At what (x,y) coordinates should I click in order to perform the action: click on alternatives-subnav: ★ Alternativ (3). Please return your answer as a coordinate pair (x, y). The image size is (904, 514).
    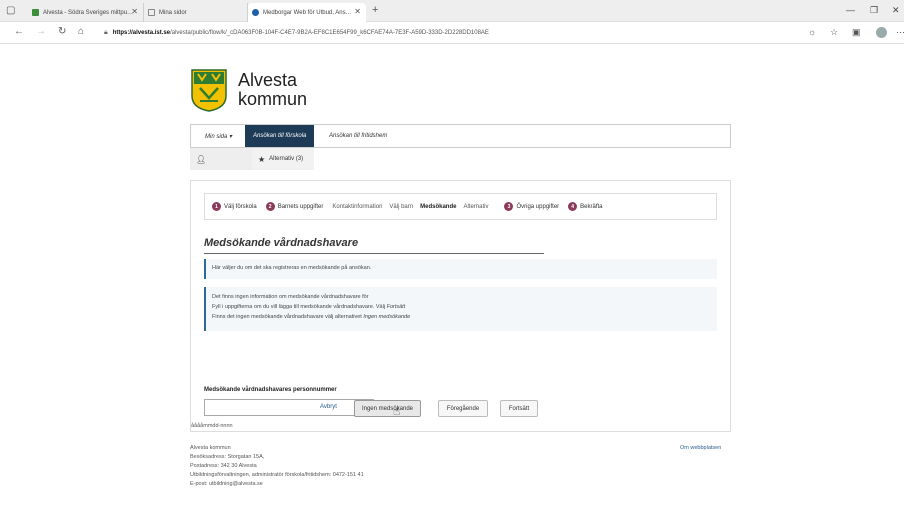
    Looking at the image, I should click on (283, 159).